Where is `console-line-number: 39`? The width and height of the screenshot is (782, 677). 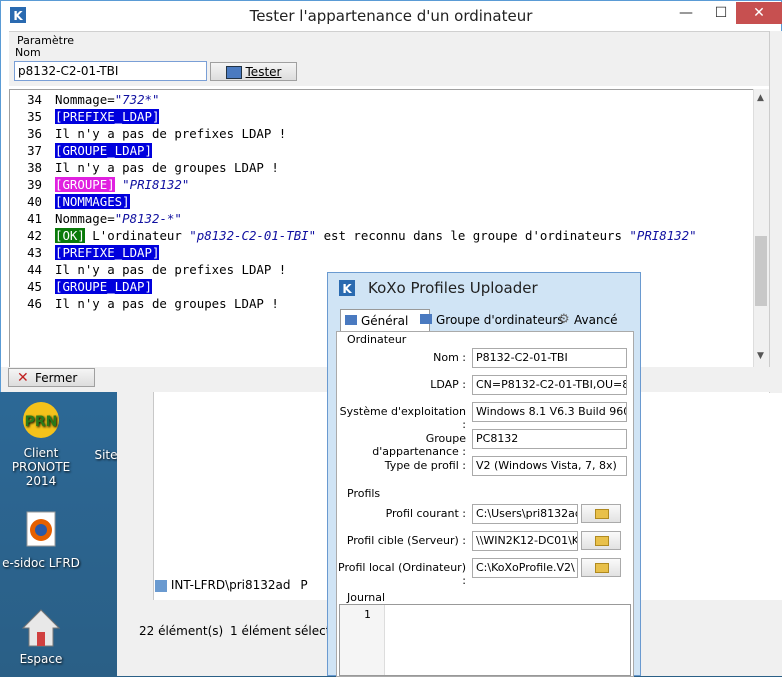
console-line-number: 39 is located at coordinates (34, 184).